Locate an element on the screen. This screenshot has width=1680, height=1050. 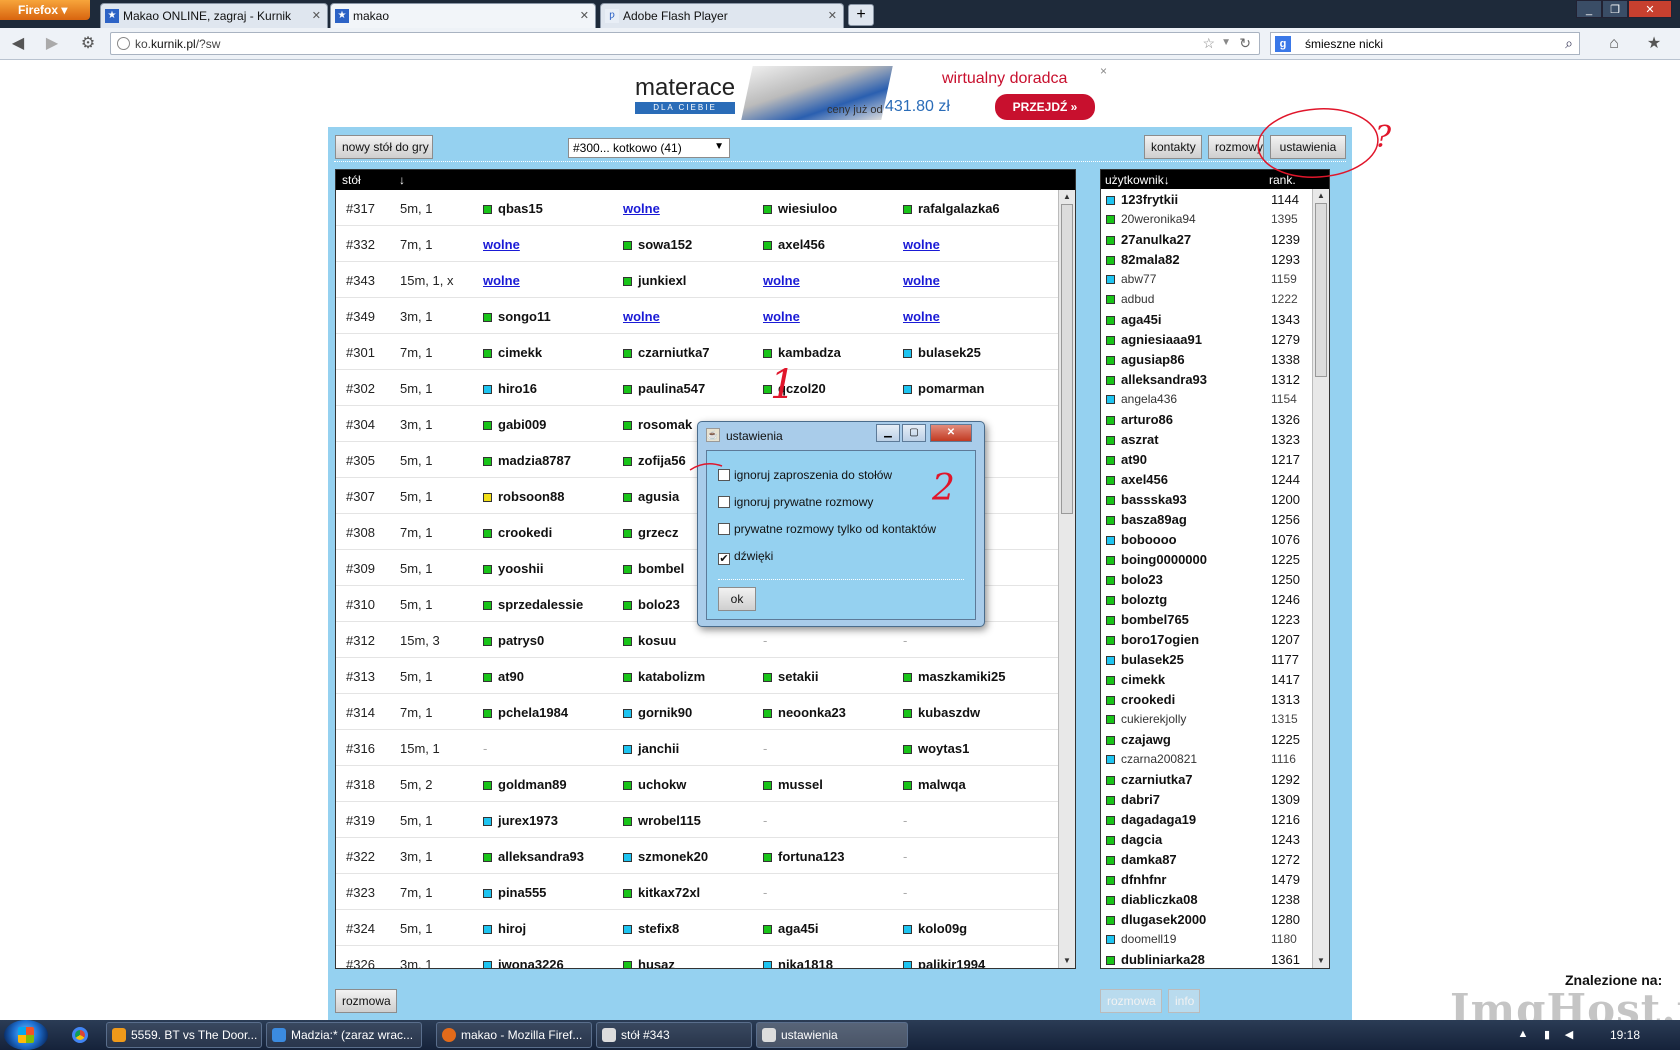
user-row: crookedi 1313 is located at coordinates (1207, 699).